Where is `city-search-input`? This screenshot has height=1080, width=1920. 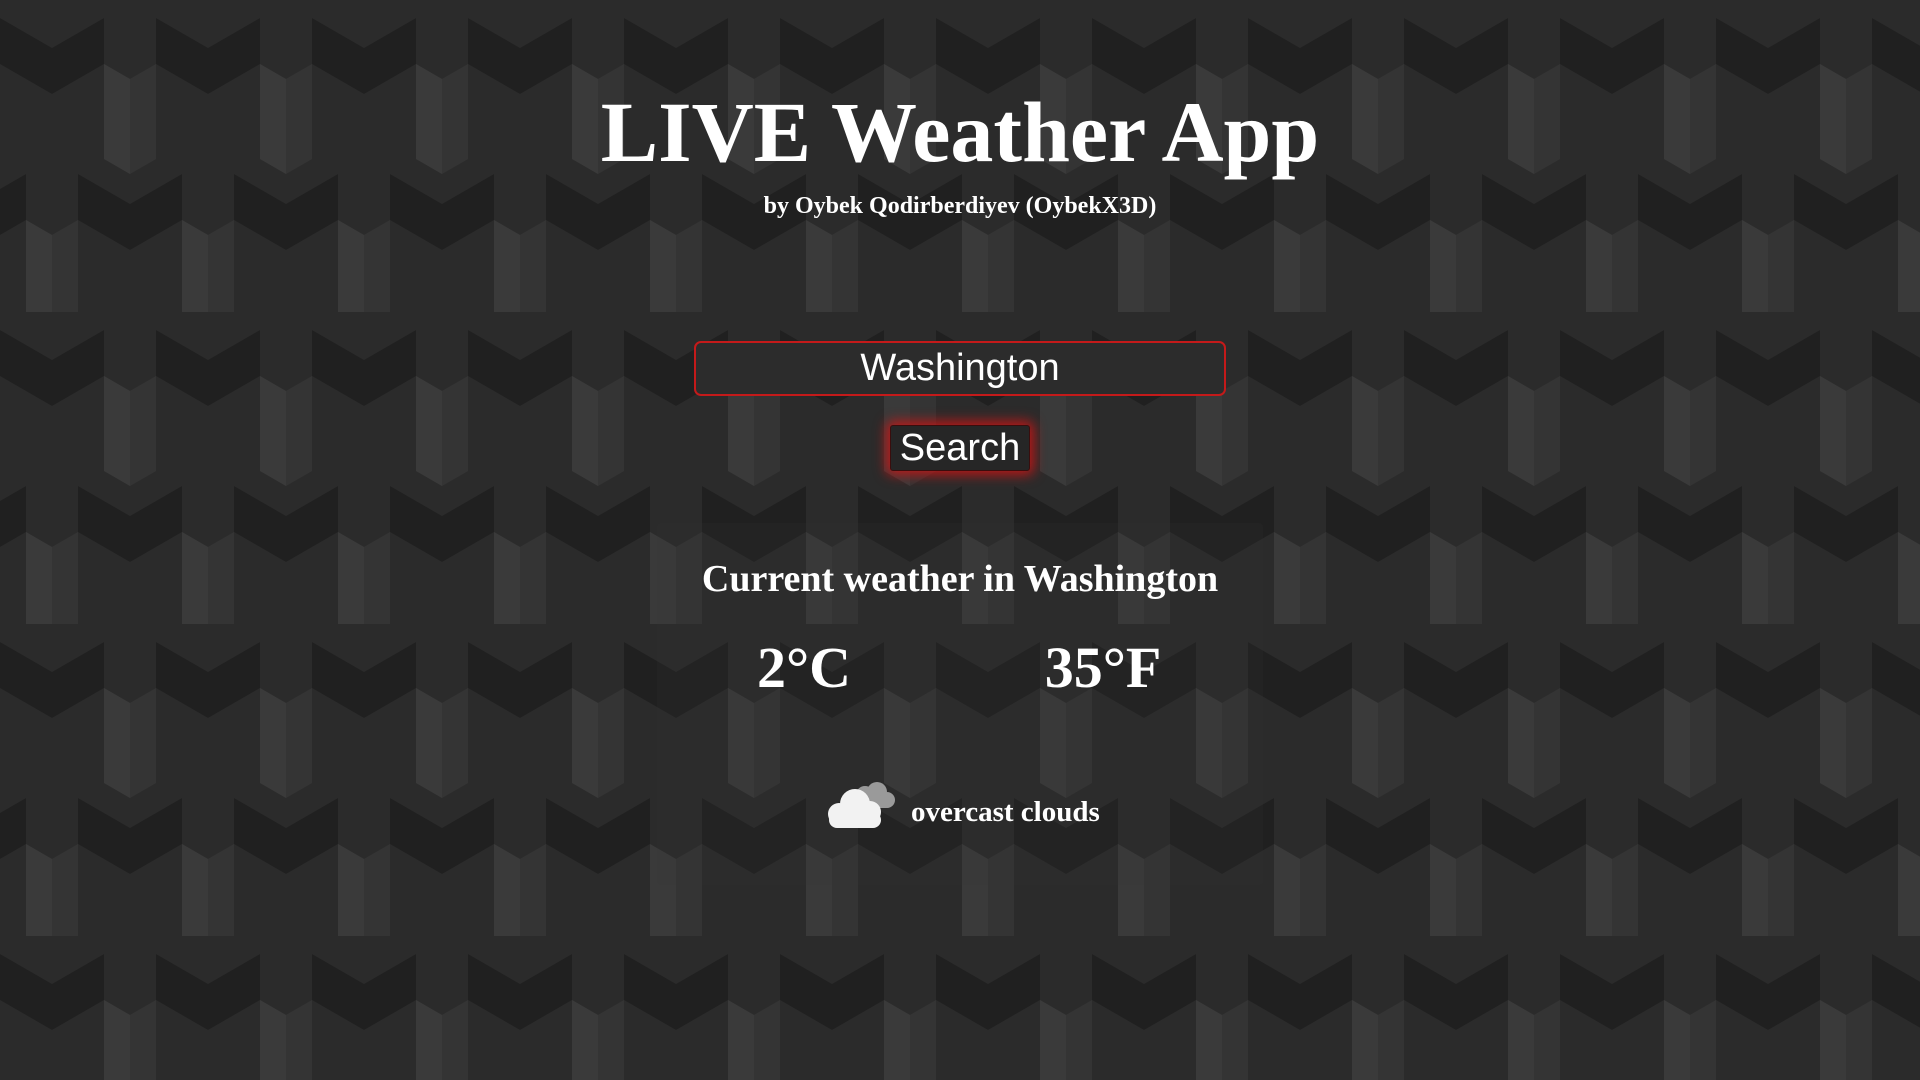 city-search-input is located at coordinates (960, 368).